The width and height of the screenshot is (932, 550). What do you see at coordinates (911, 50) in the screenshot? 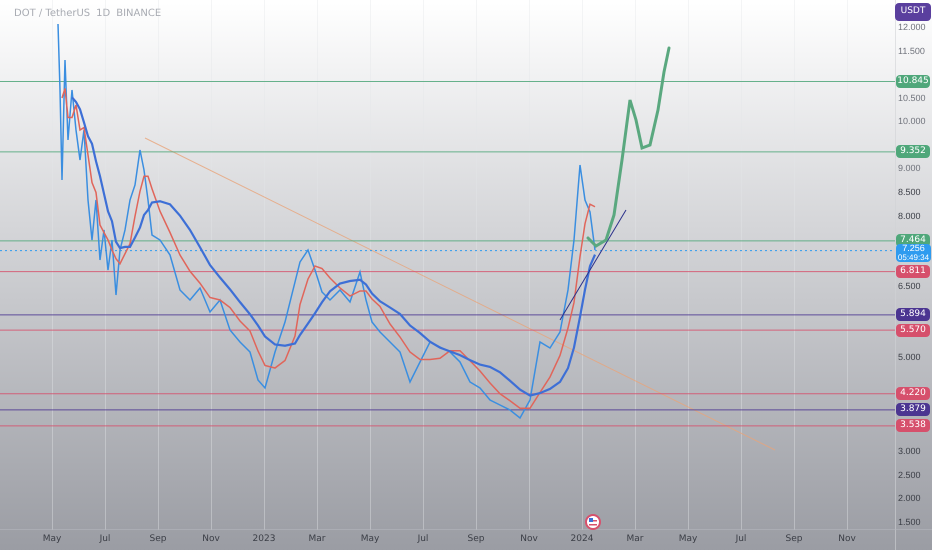
I see `price-tick: 11.500` at bounding box center [911, 50].